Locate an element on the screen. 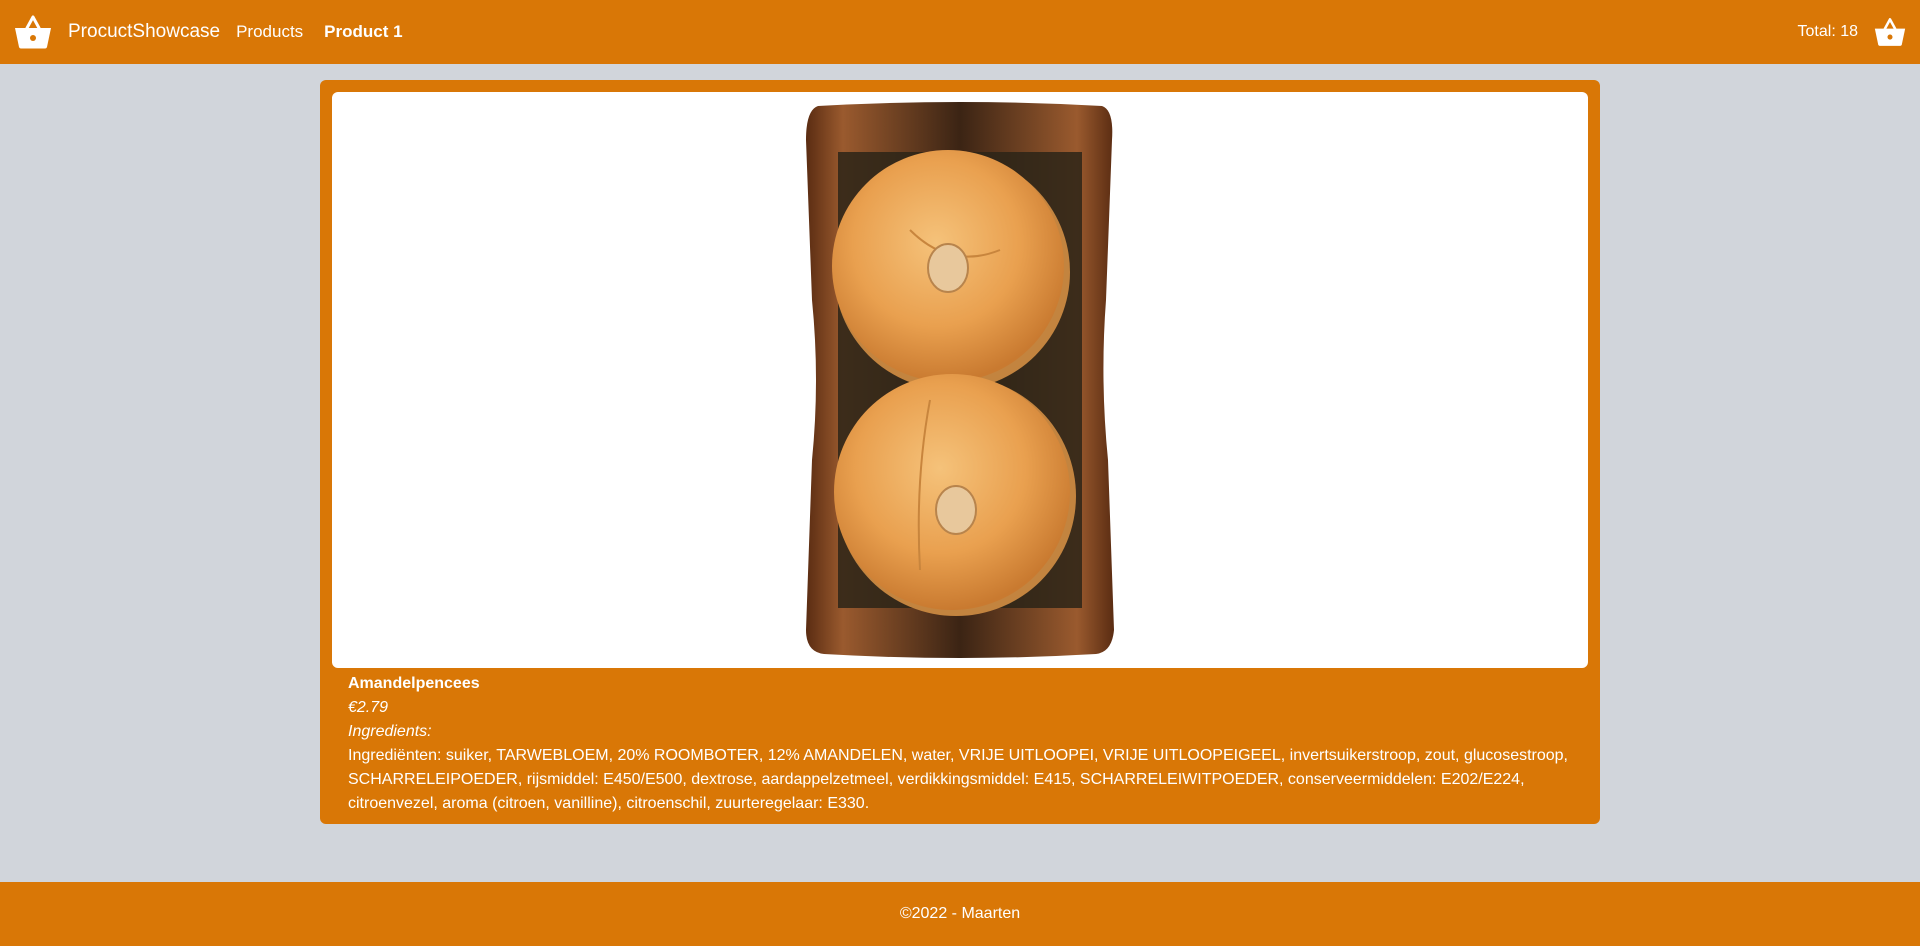 This screenshot has width=1920, height=946. cart-total: Total: 18 is located at coordinates (1827, 31).